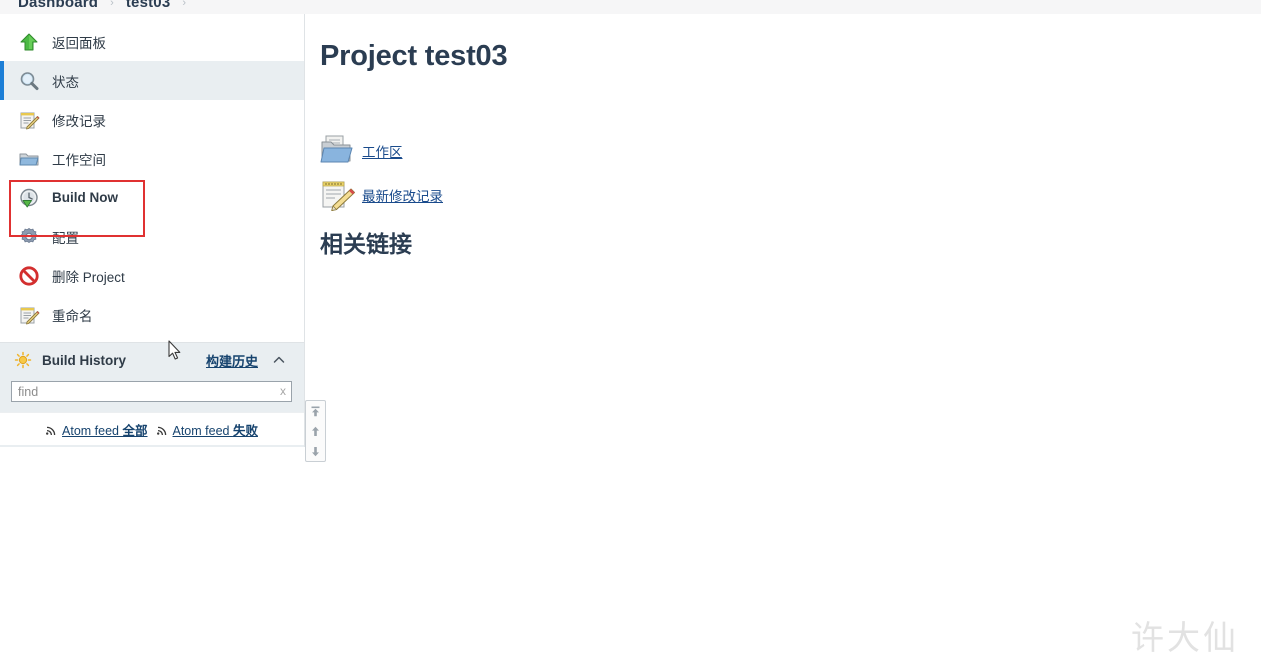  I want to click on scroll-down-icon, so click(315, 451).